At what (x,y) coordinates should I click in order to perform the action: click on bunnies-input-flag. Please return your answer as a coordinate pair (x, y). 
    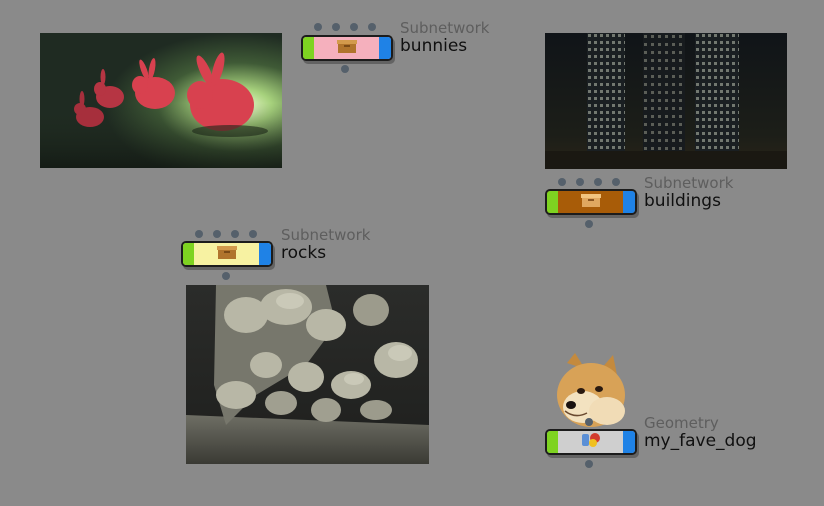
    Looking at the image, I should click on (308, 48).